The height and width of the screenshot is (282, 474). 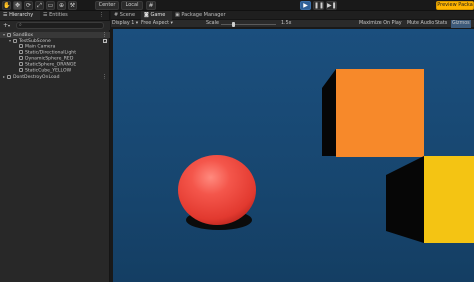 I want to click on tab-game-label: Game, so click(x=158, y=15).